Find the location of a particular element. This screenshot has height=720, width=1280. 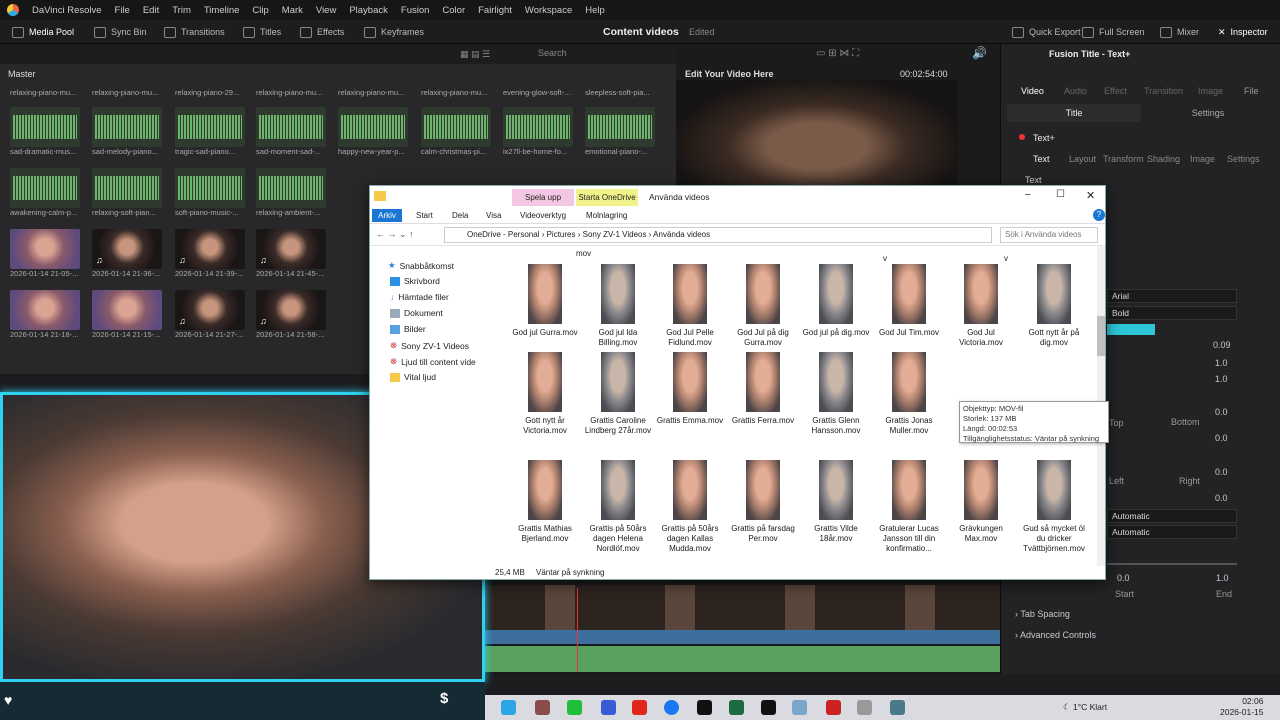

help-icon: ? is located at coordinates (1099, 215).